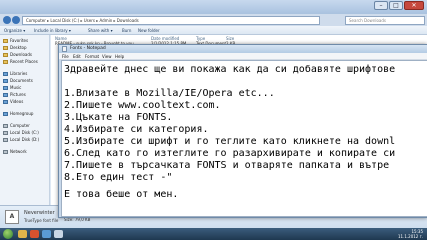 This screenshot has height=240, width=427. I want to click on sidebar-item-label: Videos, so click(17, 101).